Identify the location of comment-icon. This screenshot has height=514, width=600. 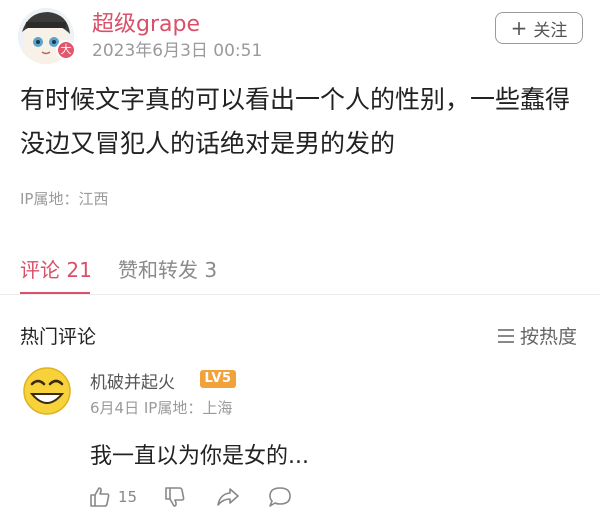
(280, 497).